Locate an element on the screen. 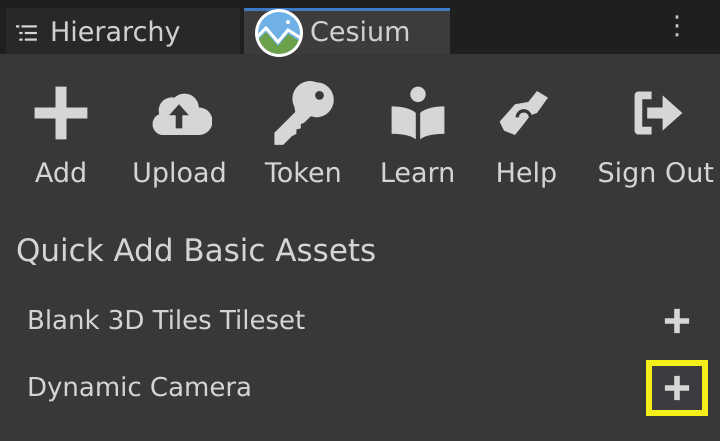 This screenshot has height=441, width=720. toolbar-button: Token is located at coordinates (303, 134).